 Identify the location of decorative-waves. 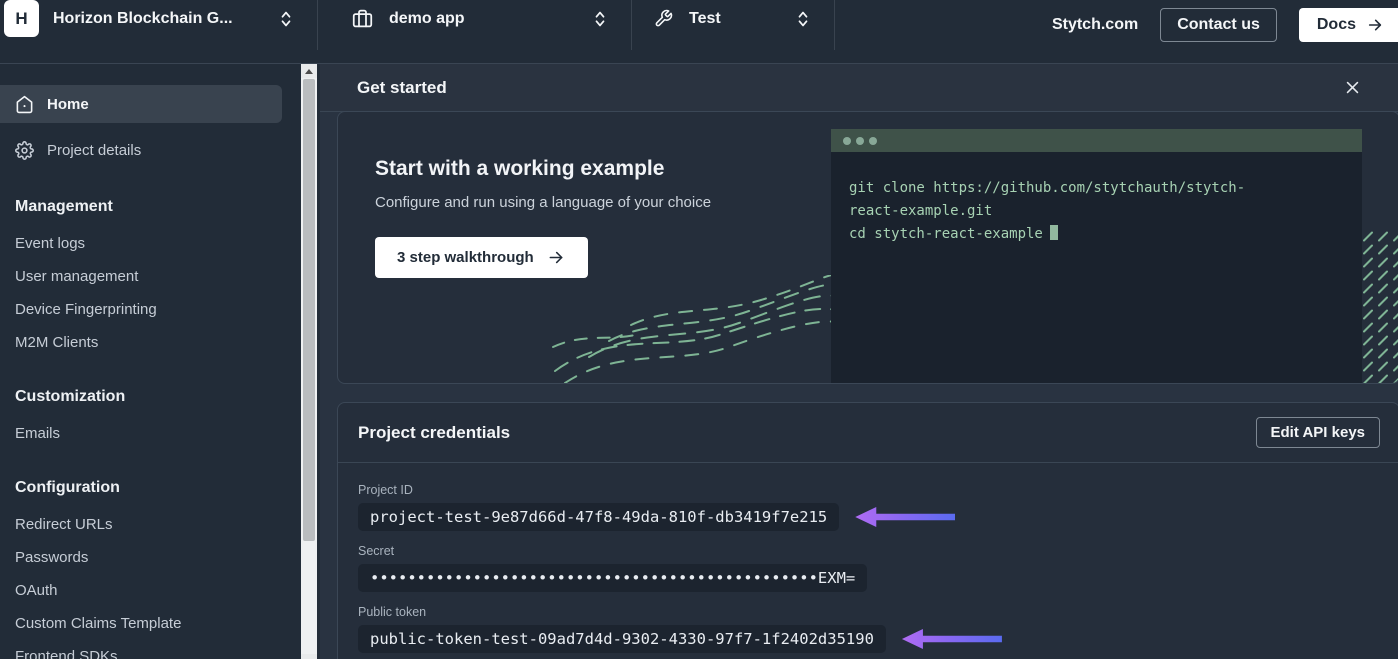
(696, 329).